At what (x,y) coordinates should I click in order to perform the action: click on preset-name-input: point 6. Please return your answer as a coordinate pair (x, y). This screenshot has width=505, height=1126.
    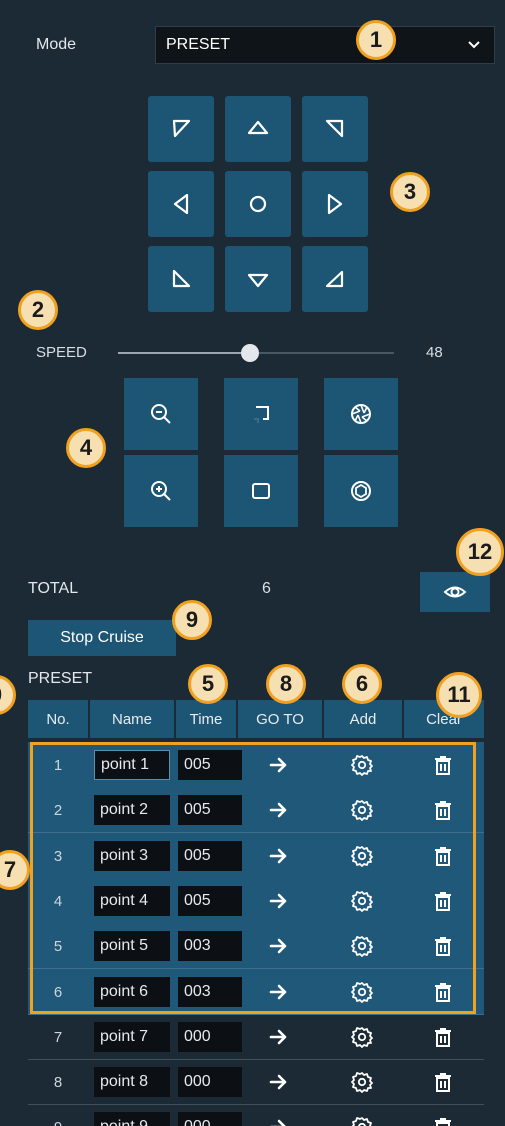
    Looking at the image, I should click on (132, 992).